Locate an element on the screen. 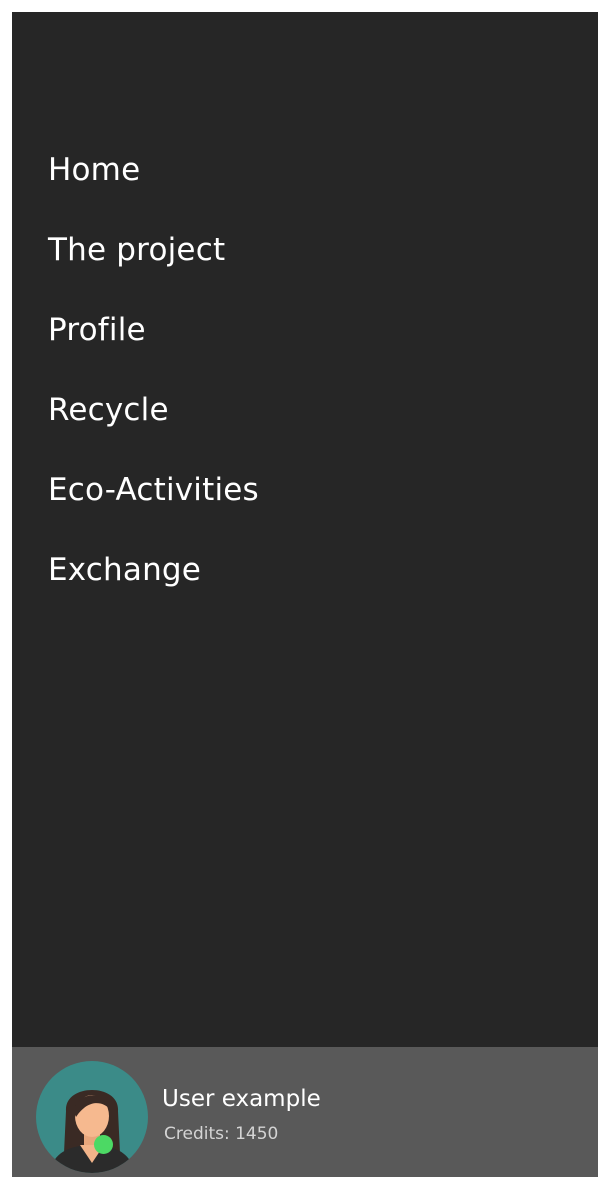 The width and height of the screenshot is (598, 1177). user-credits: Credits: 1450 is located at coordinates (221, 1134).